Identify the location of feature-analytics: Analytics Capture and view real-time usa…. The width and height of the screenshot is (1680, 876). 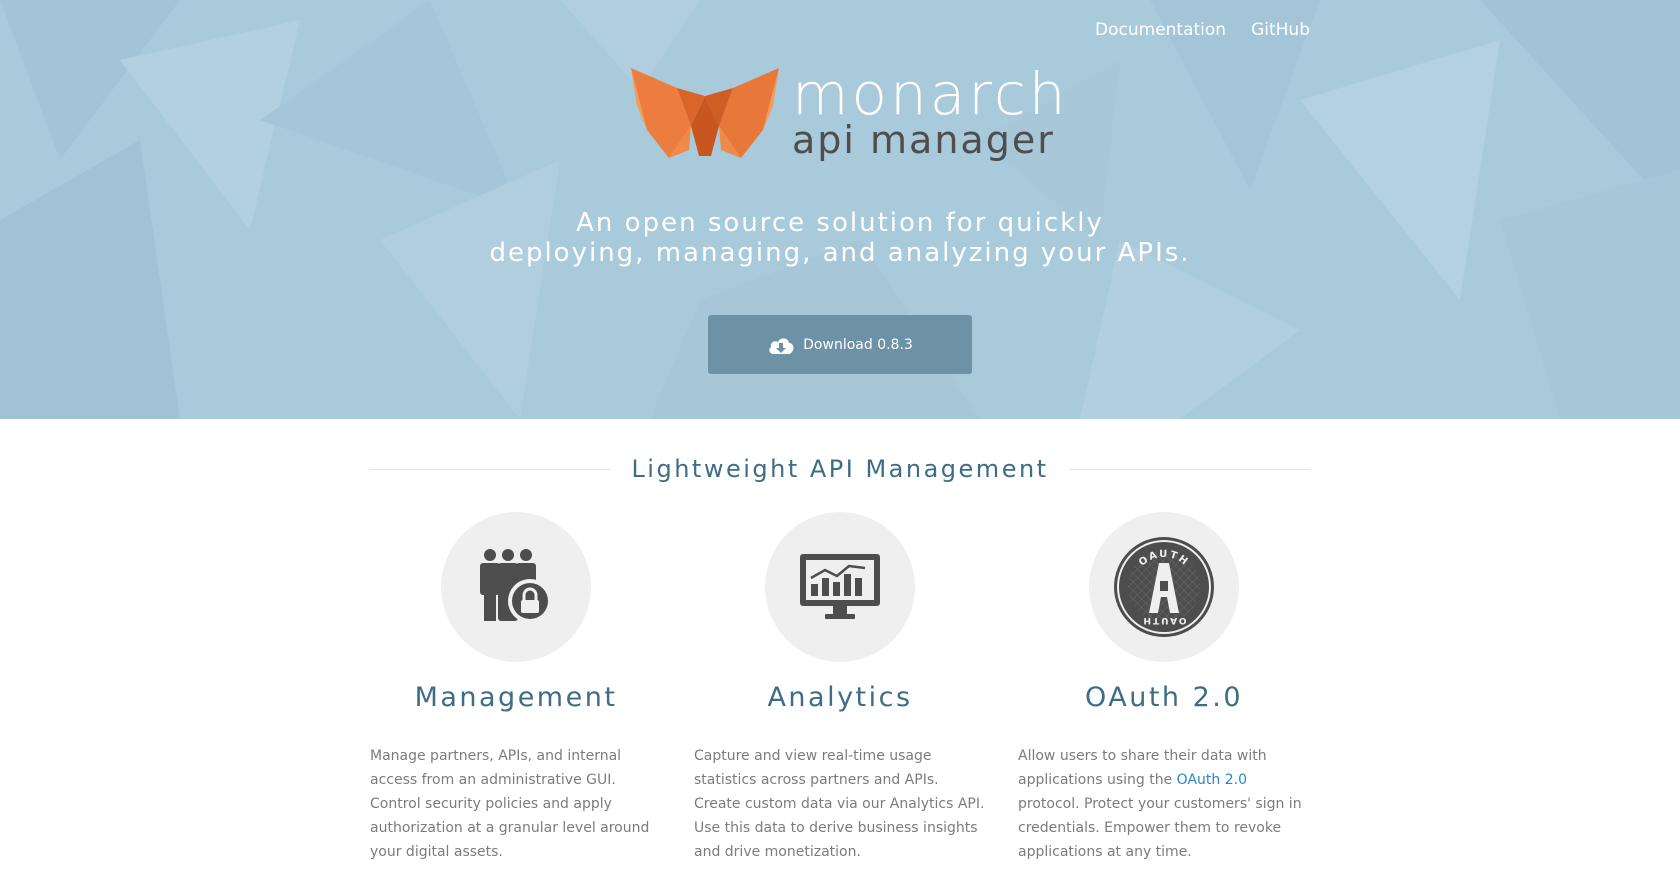
(840, 688).